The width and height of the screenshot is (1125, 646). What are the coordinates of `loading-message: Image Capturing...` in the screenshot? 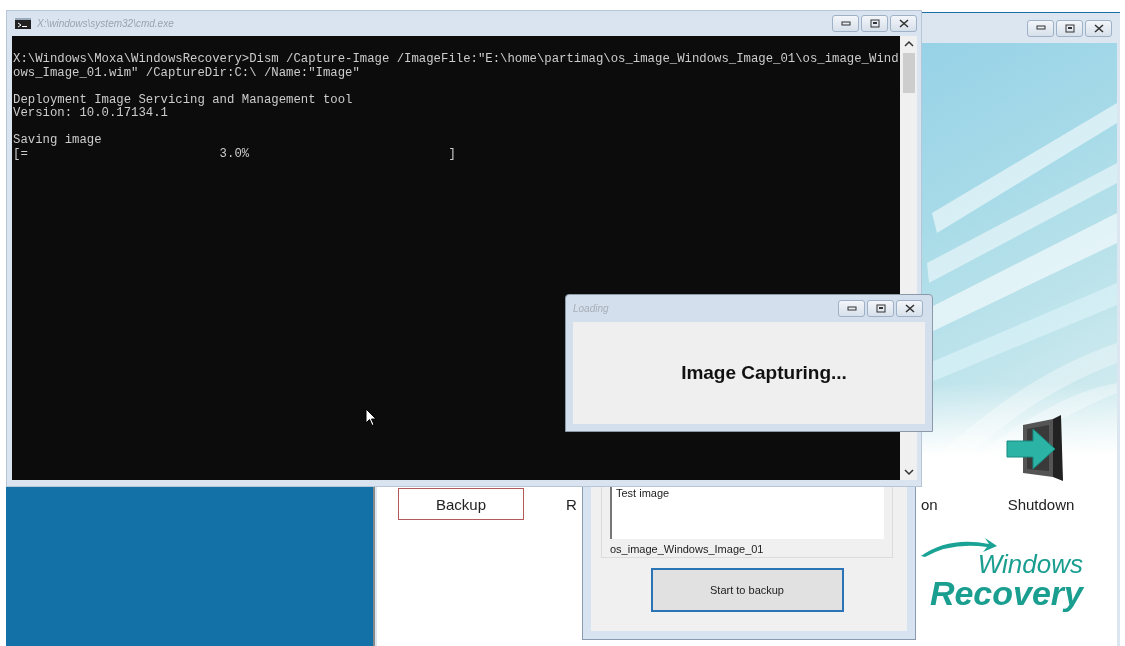 It's located at (764, 373).